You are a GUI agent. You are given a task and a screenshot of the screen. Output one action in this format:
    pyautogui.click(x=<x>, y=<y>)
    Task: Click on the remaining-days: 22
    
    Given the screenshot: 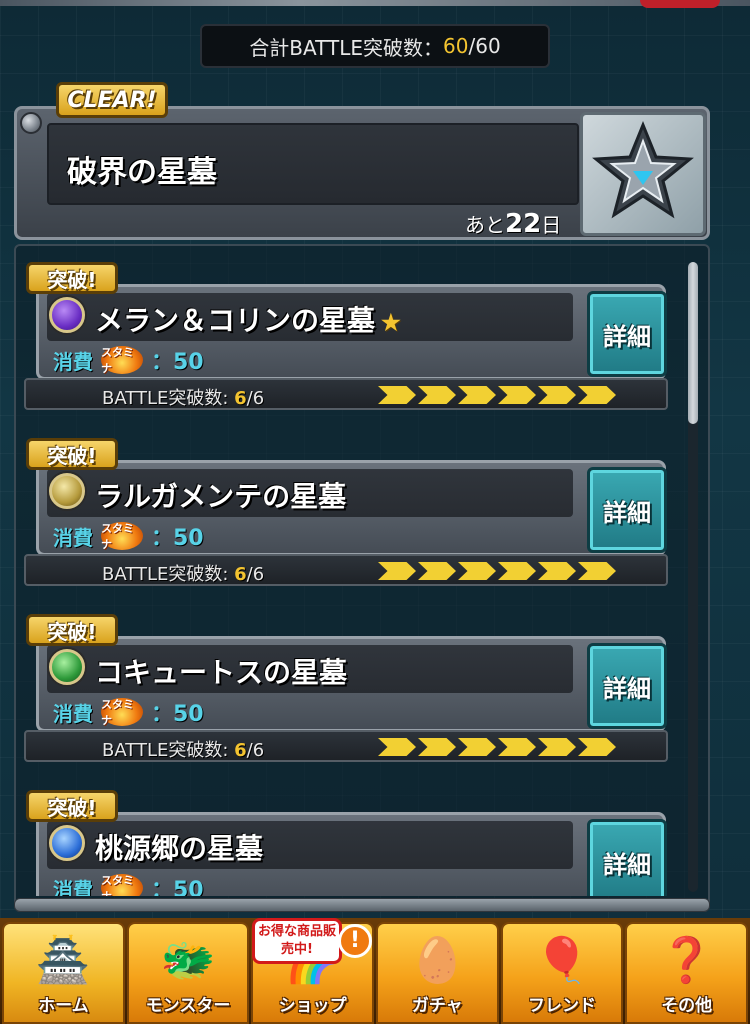 What is the action you would take?
    pyautogui.click(x=523, y=224)
    